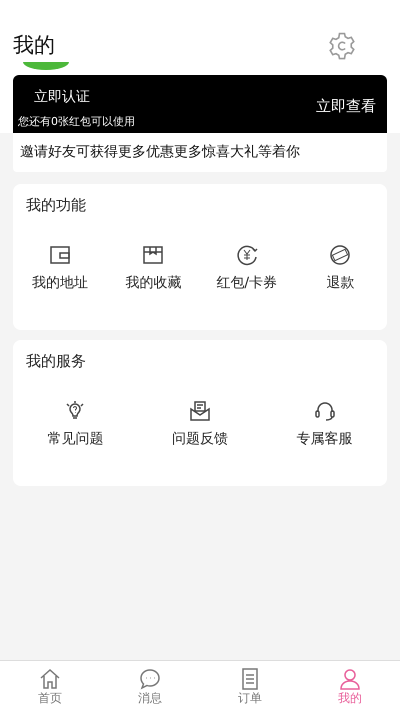 The height and width of the screenshot is (711, 400). What do you see at coordinates (342, 45) in the screenshot?
I see `settings-icon` at bounding box center [342, 45].